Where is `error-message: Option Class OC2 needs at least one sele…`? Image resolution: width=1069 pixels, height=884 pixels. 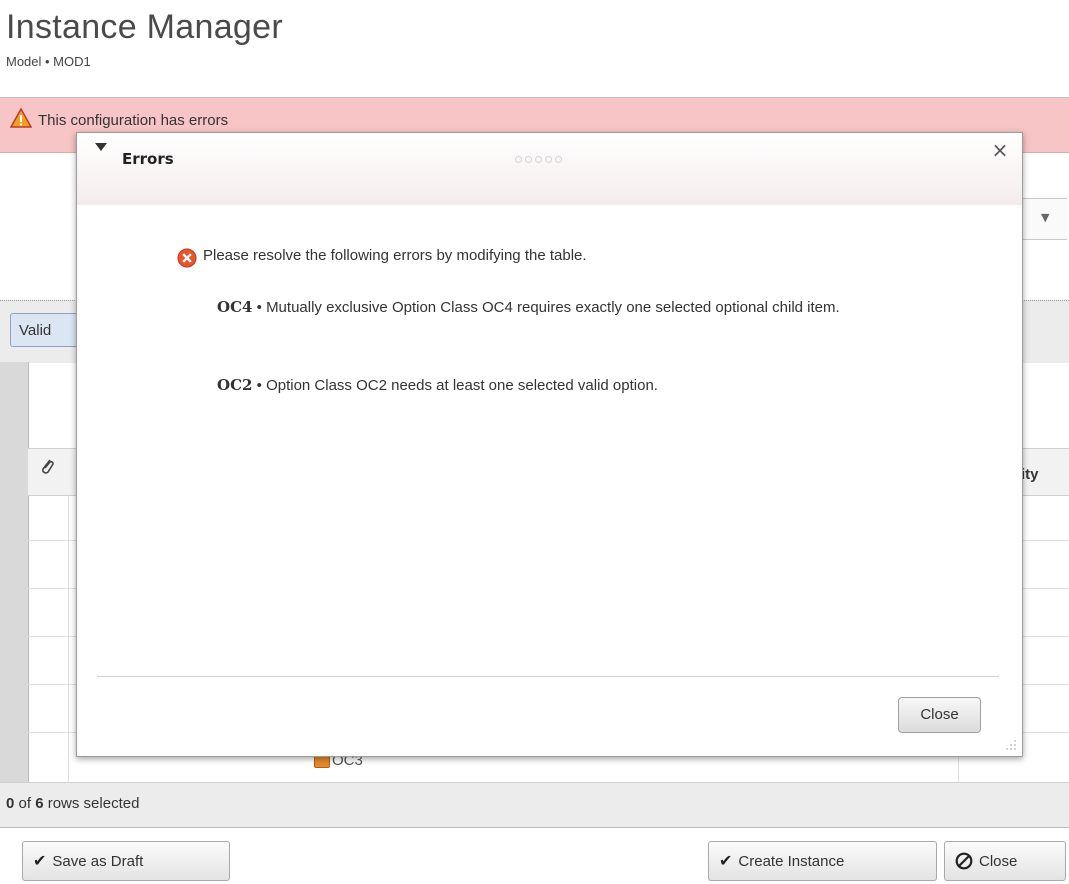 error-message: Option Class OC2 needs at least one sele… is located at coordinates (462, 385).